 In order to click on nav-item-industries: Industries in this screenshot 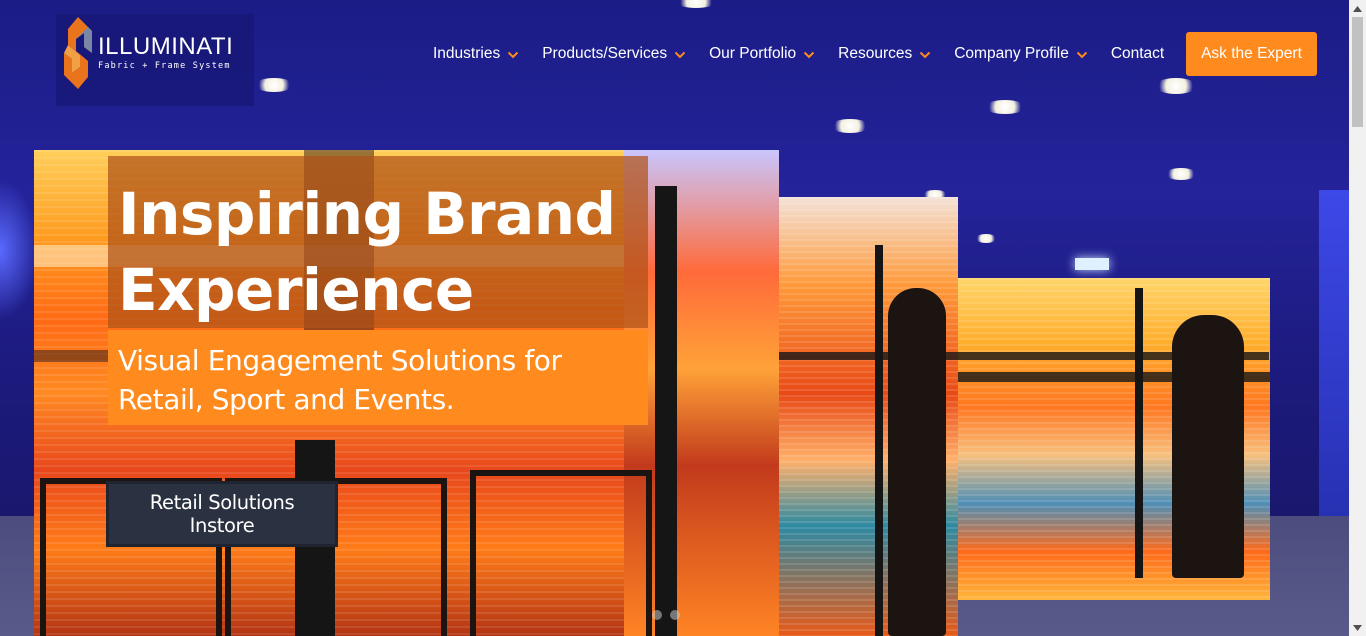, I will do `click(476, 54)`.